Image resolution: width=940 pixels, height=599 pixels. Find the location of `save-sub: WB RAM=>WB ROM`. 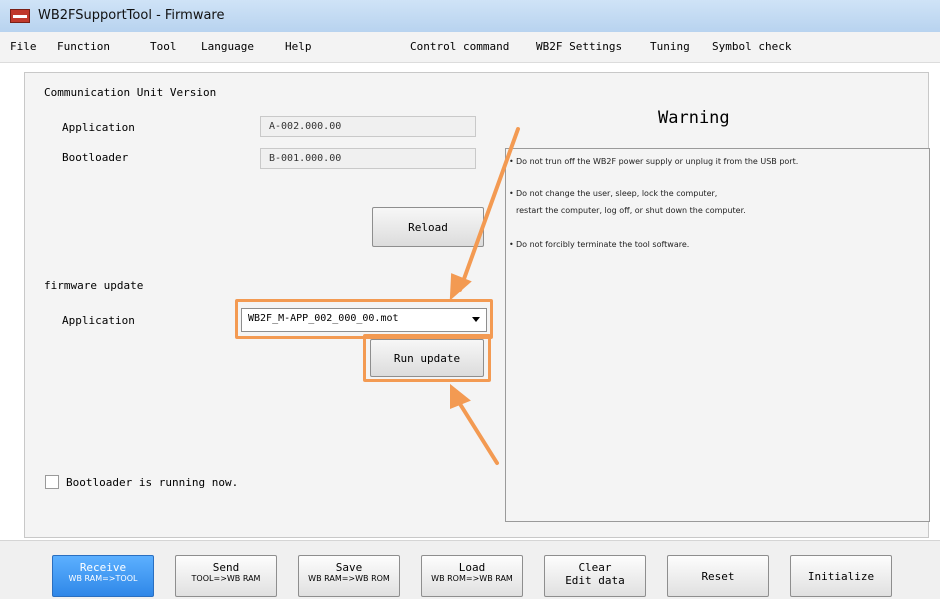

save-sub: WB RAM=>WB ROM is located at coordinates (349, 578).